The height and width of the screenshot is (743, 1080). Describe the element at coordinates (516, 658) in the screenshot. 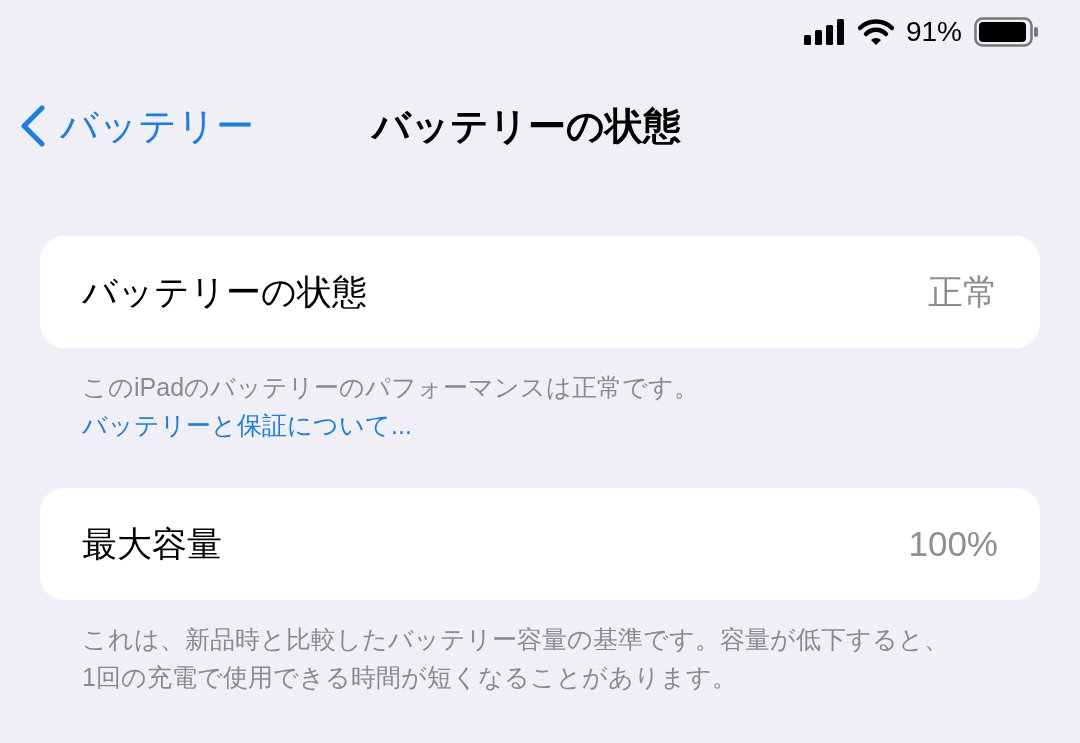

I see `footer-text: これは、新品時と比較したバッテリー容量の基準です。容量が低下すると、1回の充電で使用できる時間が短くなることがあります。` at that location.